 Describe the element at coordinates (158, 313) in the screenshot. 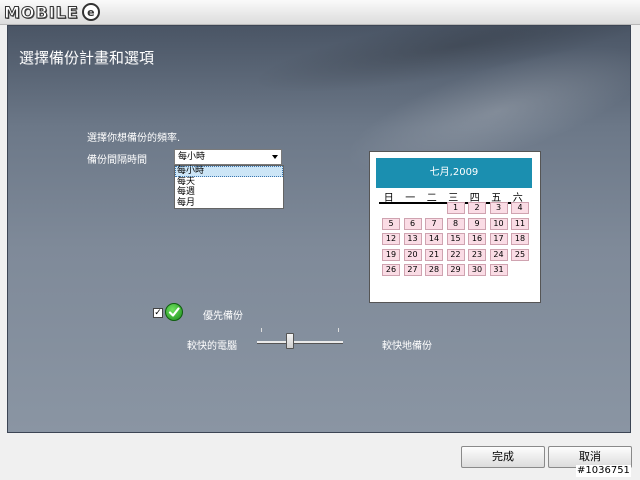

I see `priority-checkbox: ✓` at that location.